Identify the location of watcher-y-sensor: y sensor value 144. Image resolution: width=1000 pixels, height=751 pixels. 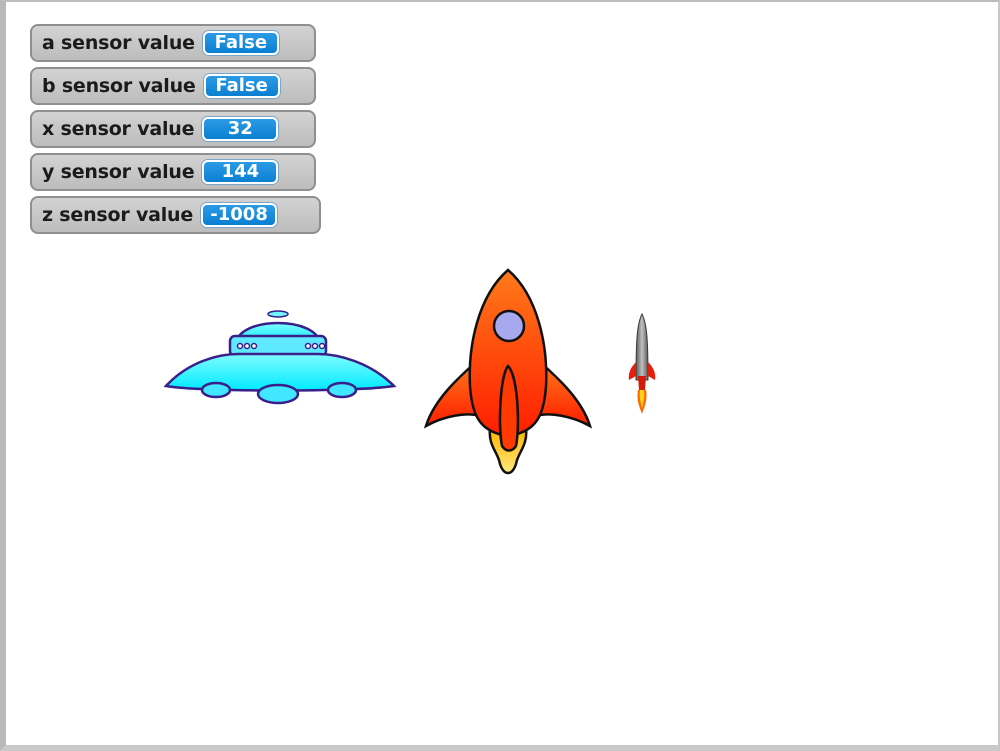
(173, 172).